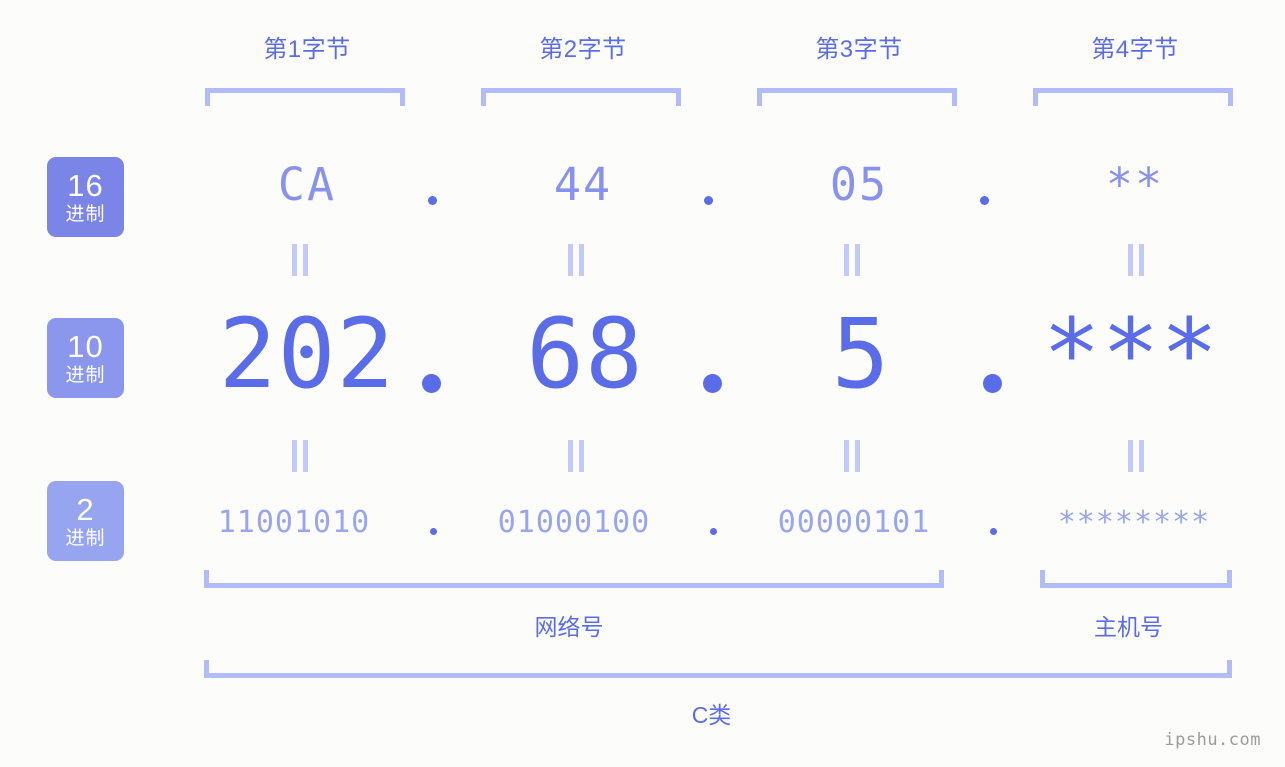  What do you see at coordinates (854, 522) in the screenshot?
I see `binary-byte-3: 00000101` at bounding box center [854, 522].